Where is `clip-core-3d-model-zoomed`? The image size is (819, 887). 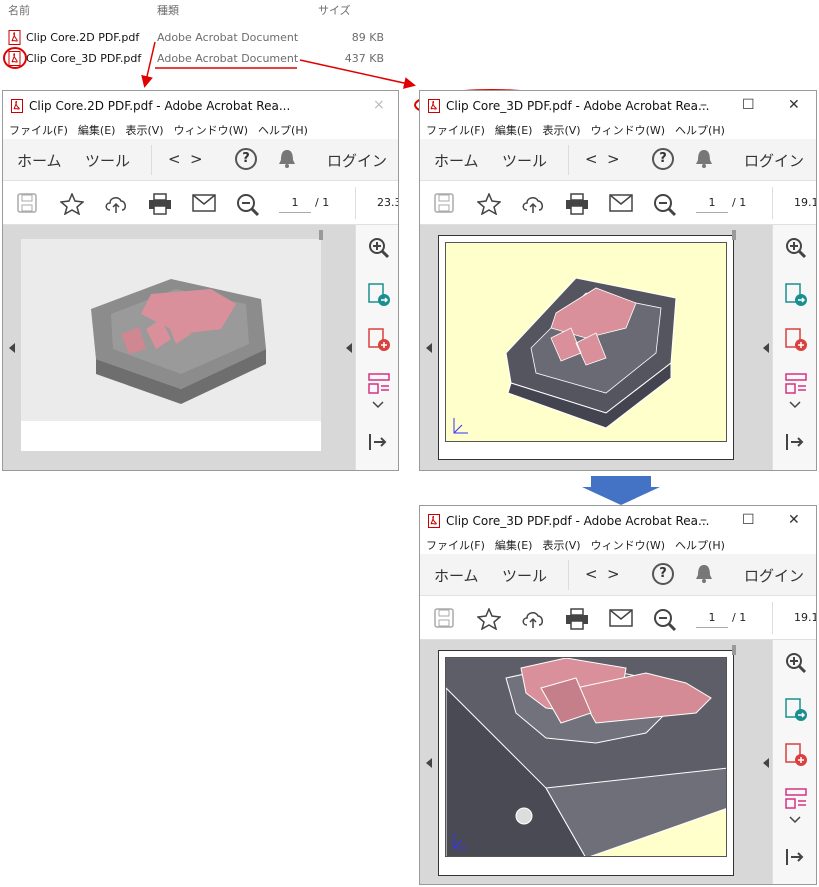 clip-core-3d-model-zoomed is located at coordinates (586, 757).